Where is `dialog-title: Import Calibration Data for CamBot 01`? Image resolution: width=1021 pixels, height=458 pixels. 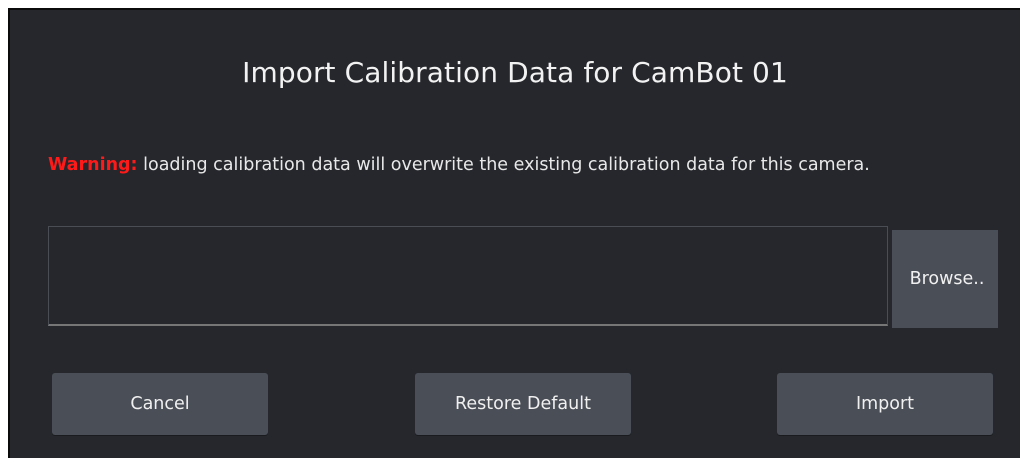 dialog-title: Import Calibration Data for CamBot 01 is located at coordinates (515, 72).